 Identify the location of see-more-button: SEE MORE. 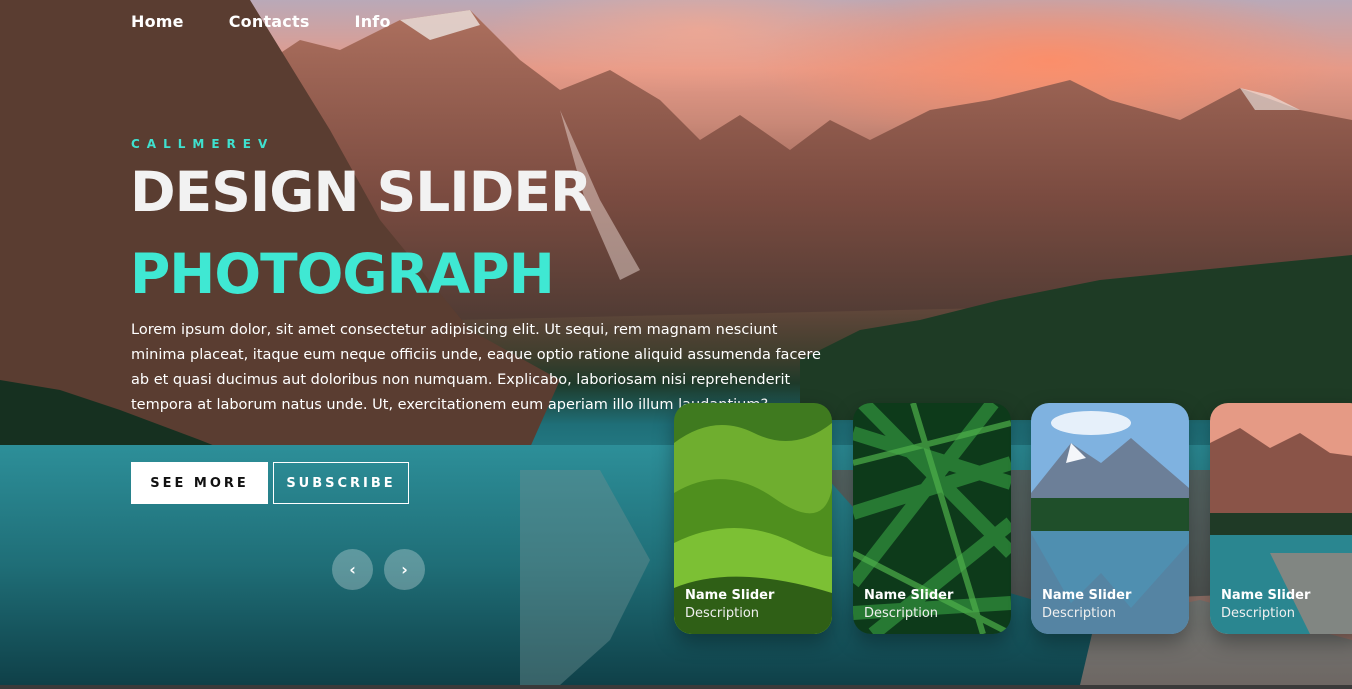
(199, 483).